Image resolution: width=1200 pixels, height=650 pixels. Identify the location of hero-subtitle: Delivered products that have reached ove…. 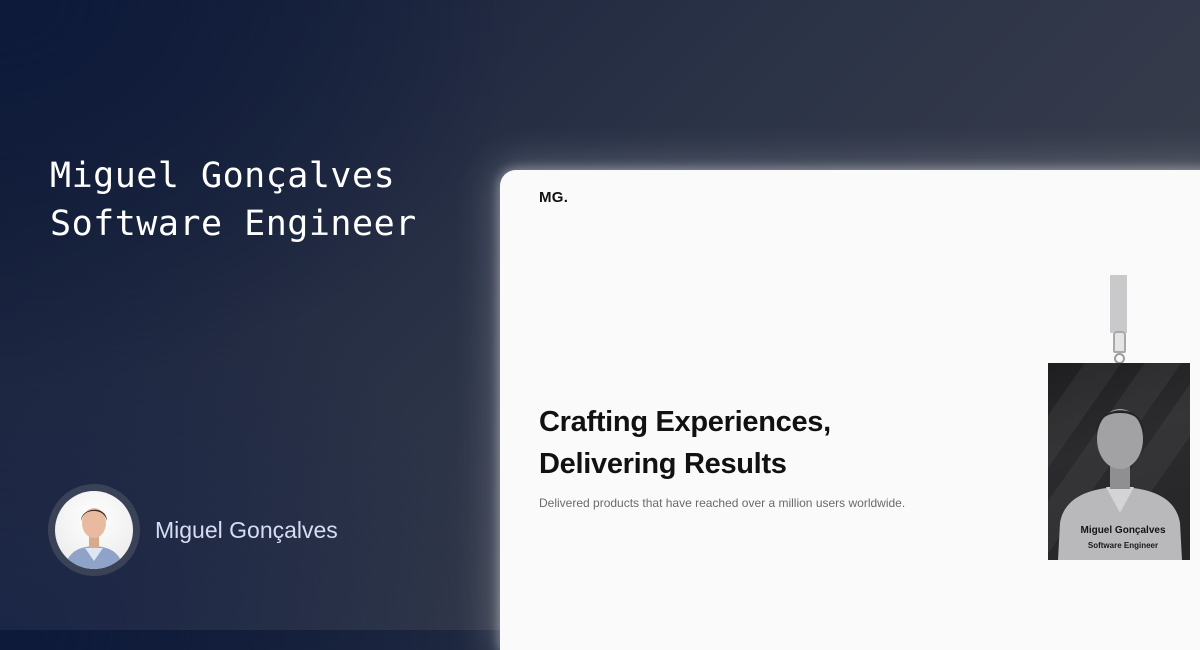
(722, 503).